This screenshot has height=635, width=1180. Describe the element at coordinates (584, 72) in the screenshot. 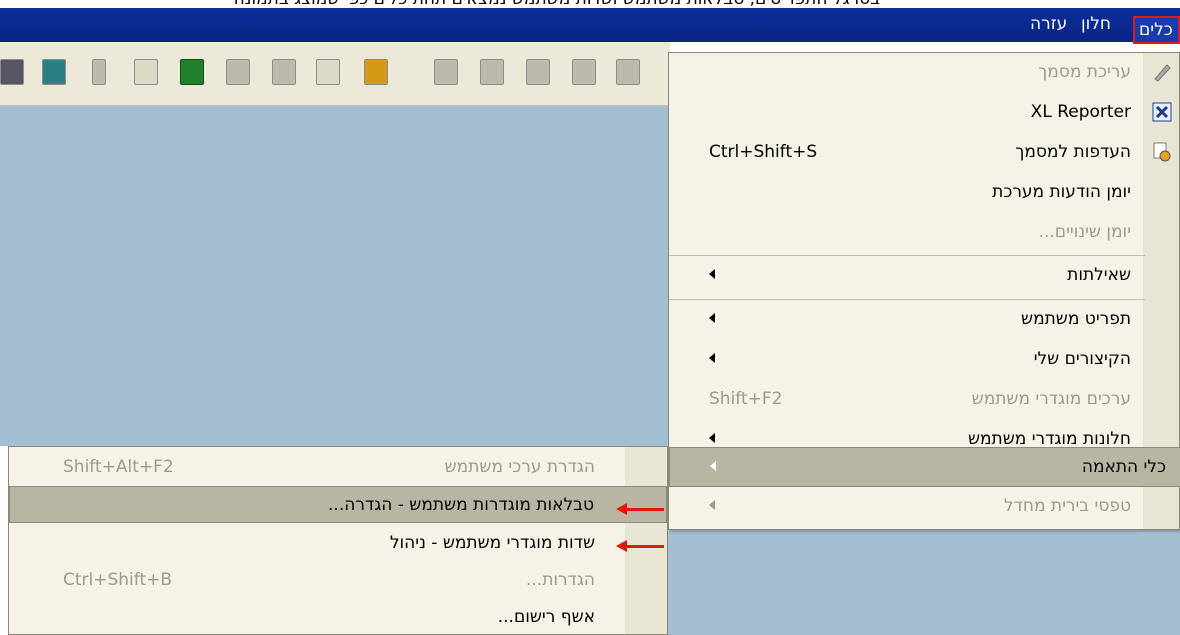

I see `prev-record-icon` at that location.